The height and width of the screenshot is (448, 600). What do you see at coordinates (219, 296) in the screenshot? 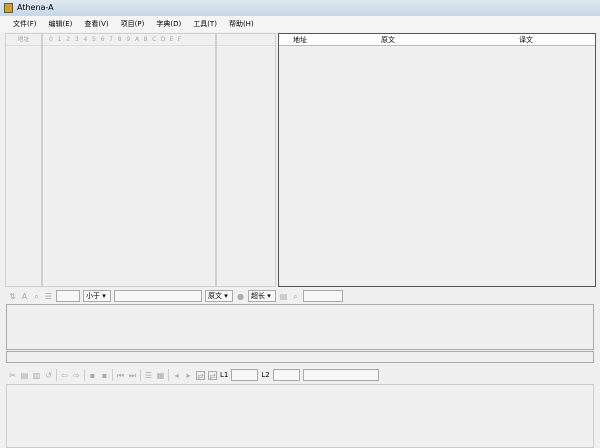
I see `source-select: 原文 ▾` at bounding box center [219, 296].